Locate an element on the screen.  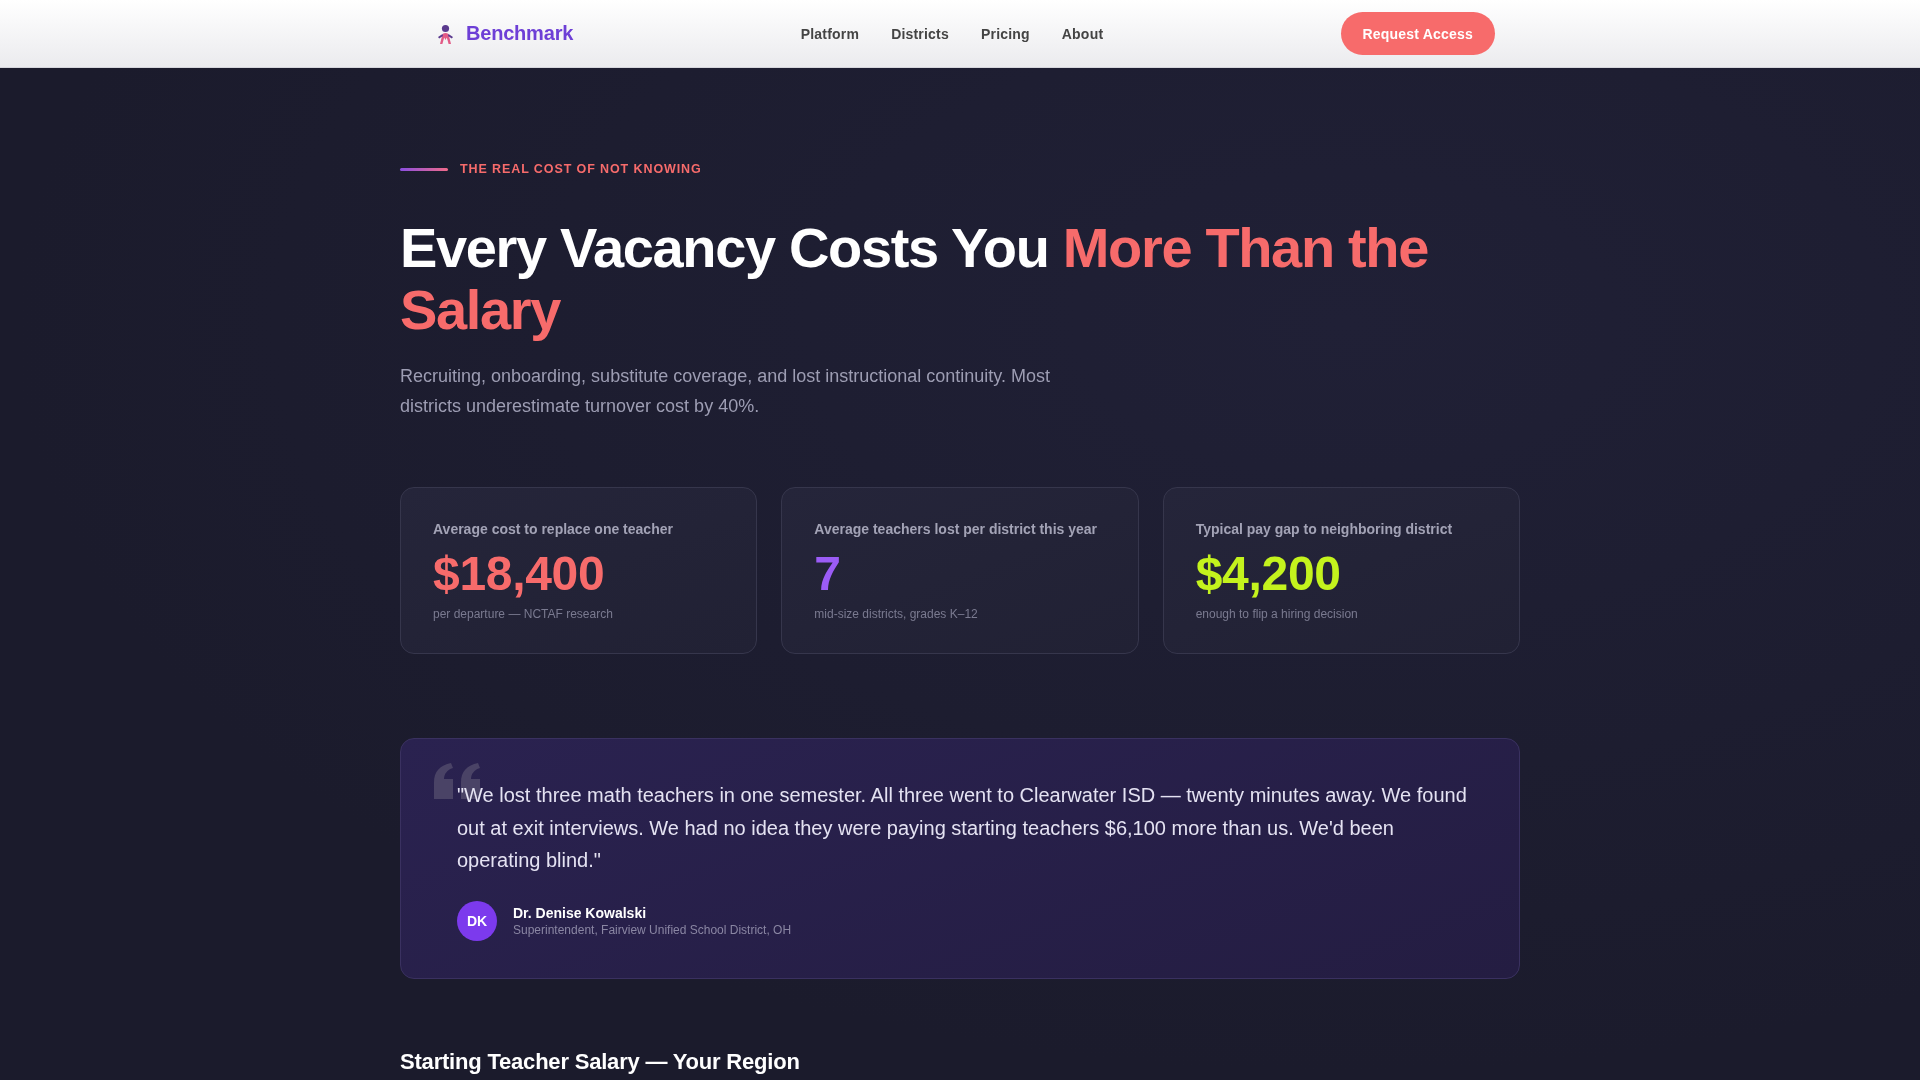
stat-note: enough to flip a hiring decision is located at coordinates (1277, 614).